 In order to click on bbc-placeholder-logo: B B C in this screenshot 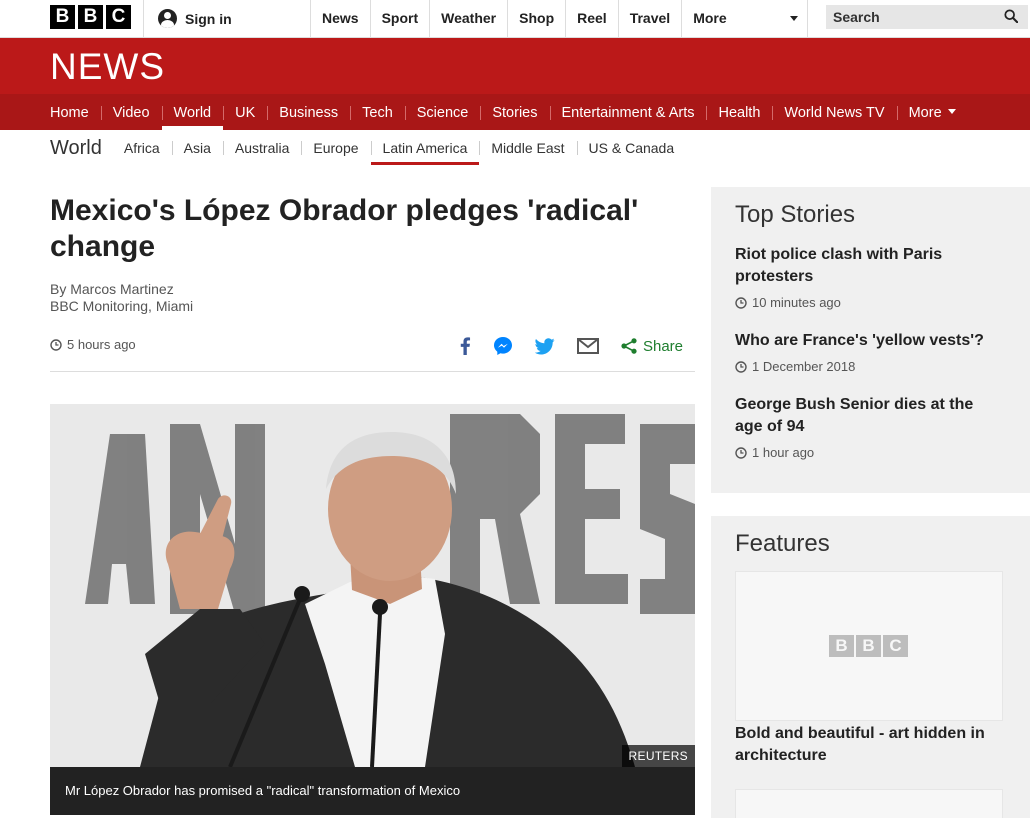, I will do `click(868, 646)`.